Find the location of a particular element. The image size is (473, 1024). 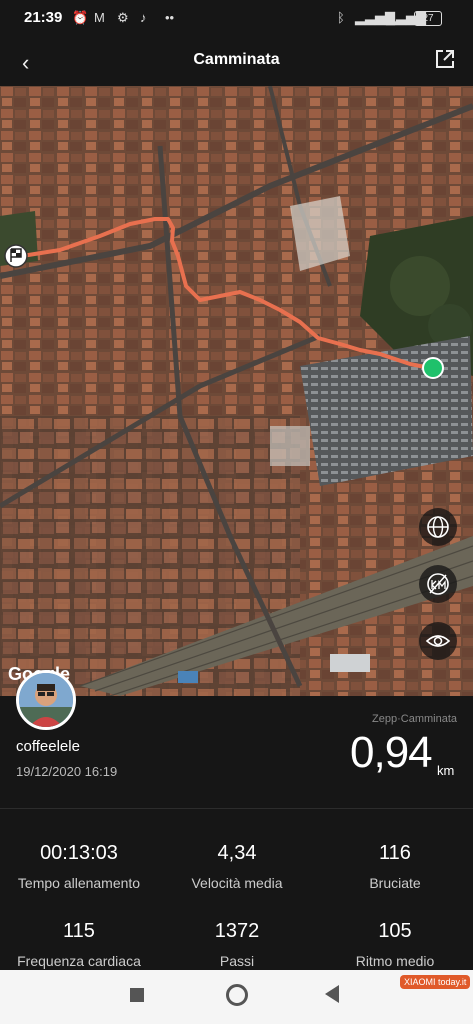

km-off-icon is located at coordinates (438, 584).